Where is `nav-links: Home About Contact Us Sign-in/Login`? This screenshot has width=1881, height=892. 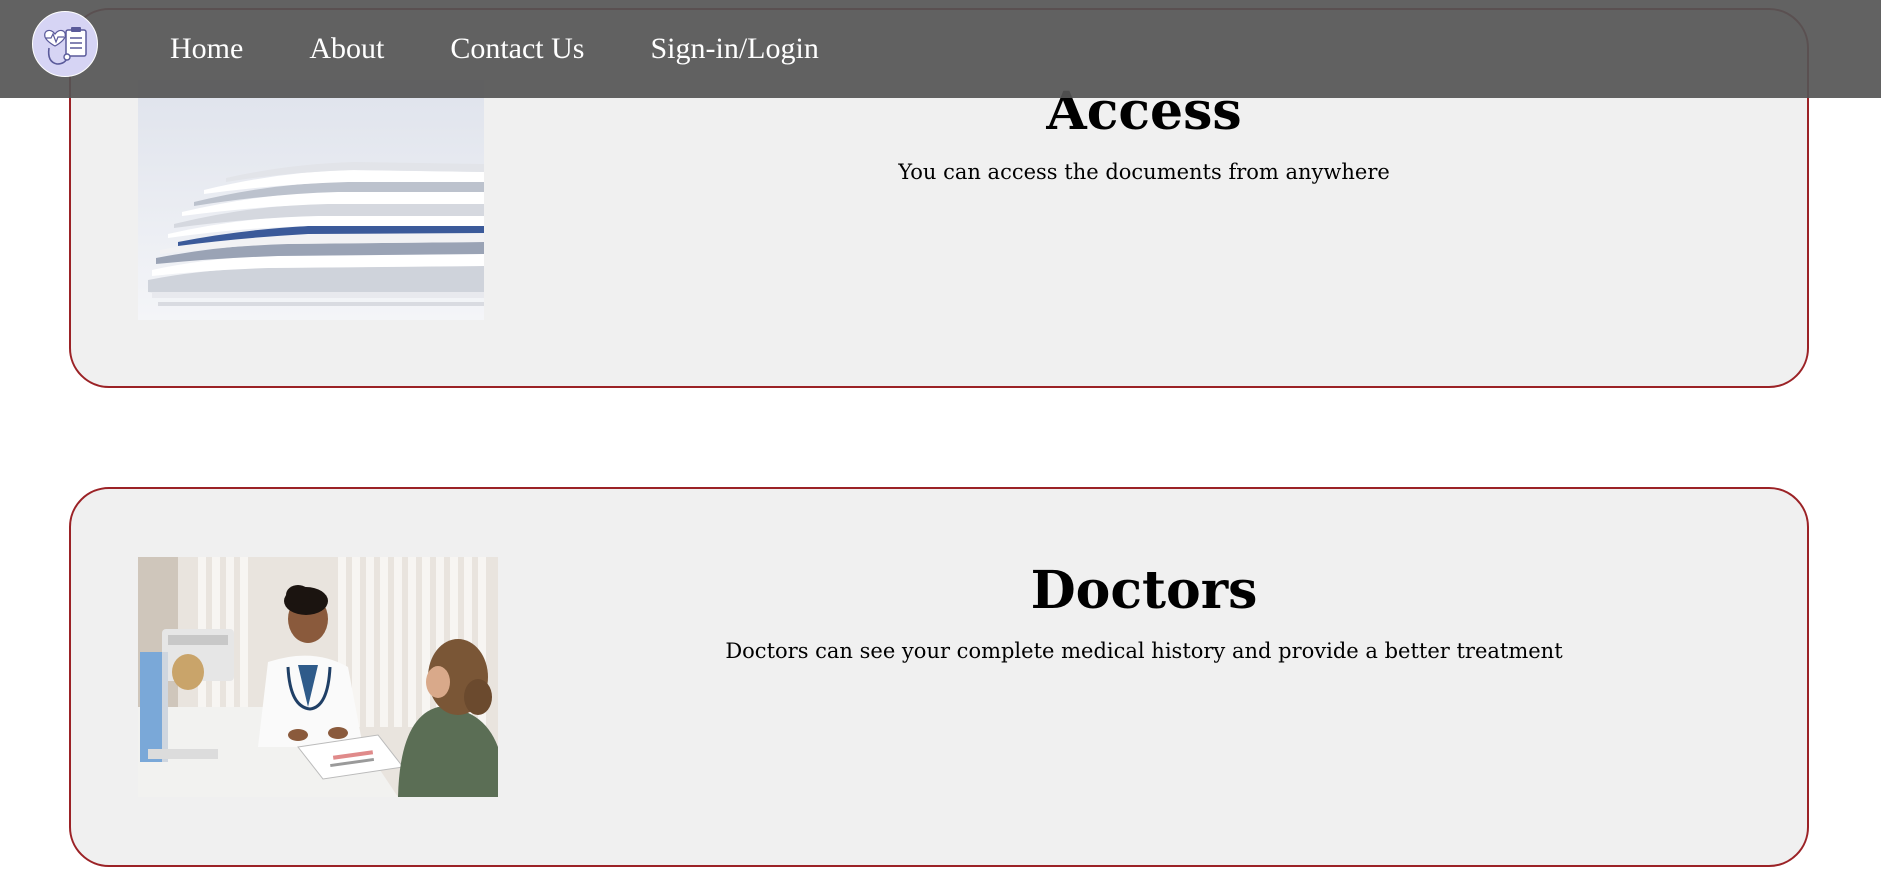
nav-links: Home About Contact Us Sign-in/Login is located at coordinates (527, 49).